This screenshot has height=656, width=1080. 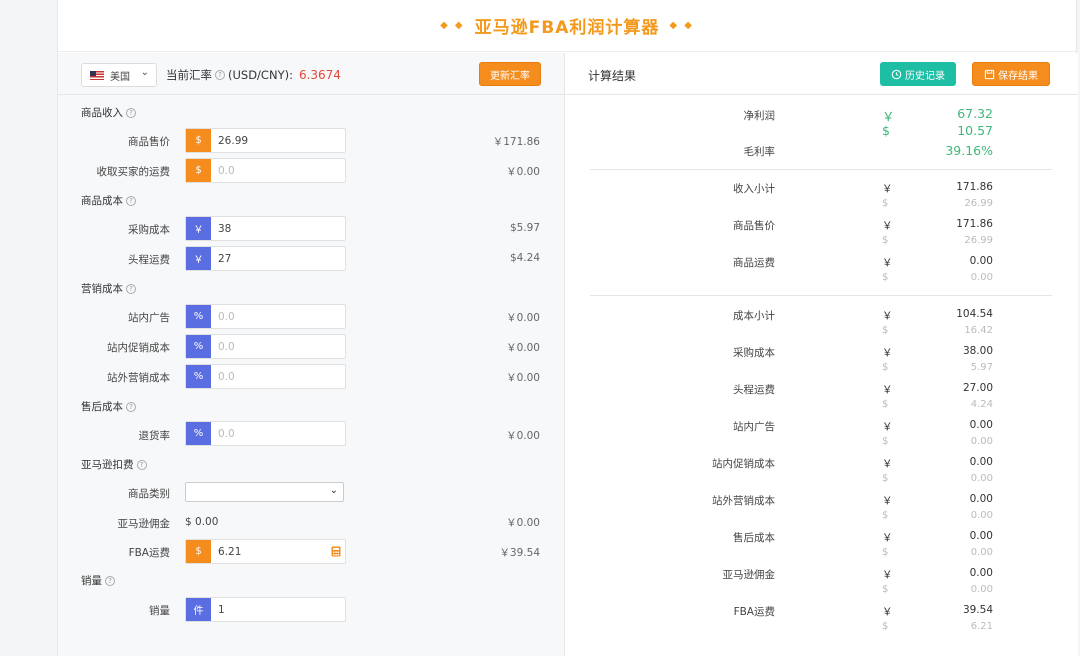 What do you see at coordinates (821, 74) in the screenshot?
I see `result-toolbar: 计算结果 历史记录 保存结果` at bounding box center [821, 74].